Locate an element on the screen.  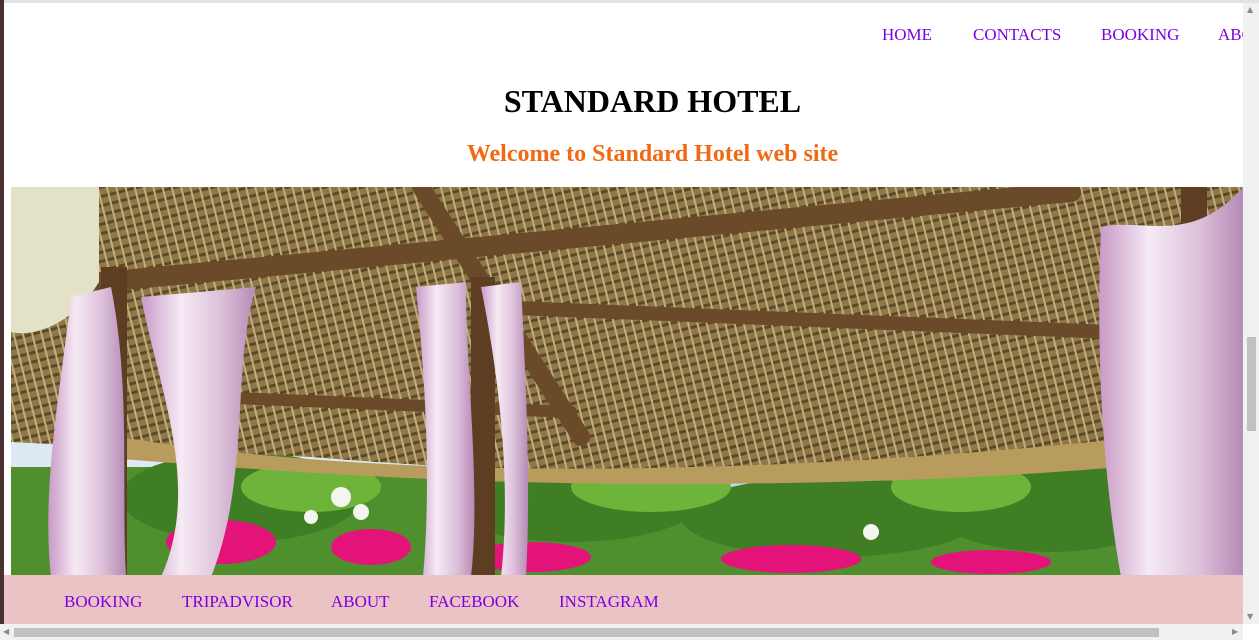
horizontal-scrollbar-thumb is located at coordinates (586, 632).